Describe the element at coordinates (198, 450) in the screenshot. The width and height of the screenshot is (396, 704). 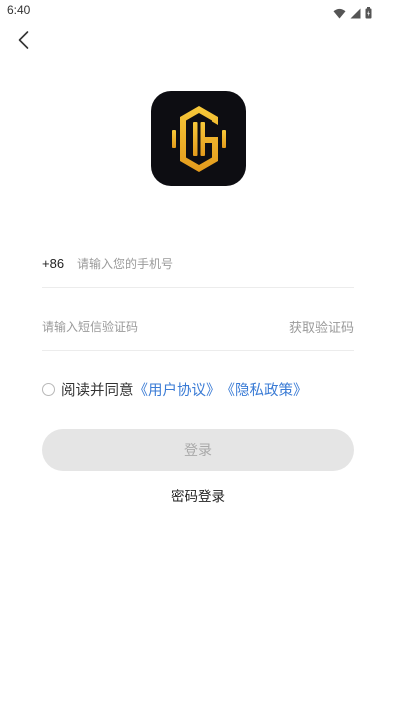
I see `login-button: 登录` at that location.